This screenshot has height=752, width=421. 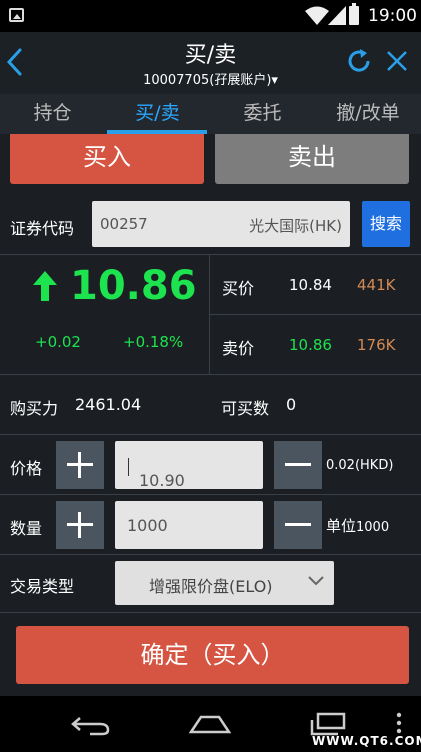 What do you see at coordinates (26, 528) in the screenshot?
I see `quantity-label: 数量` at bounding box center [26, 528].